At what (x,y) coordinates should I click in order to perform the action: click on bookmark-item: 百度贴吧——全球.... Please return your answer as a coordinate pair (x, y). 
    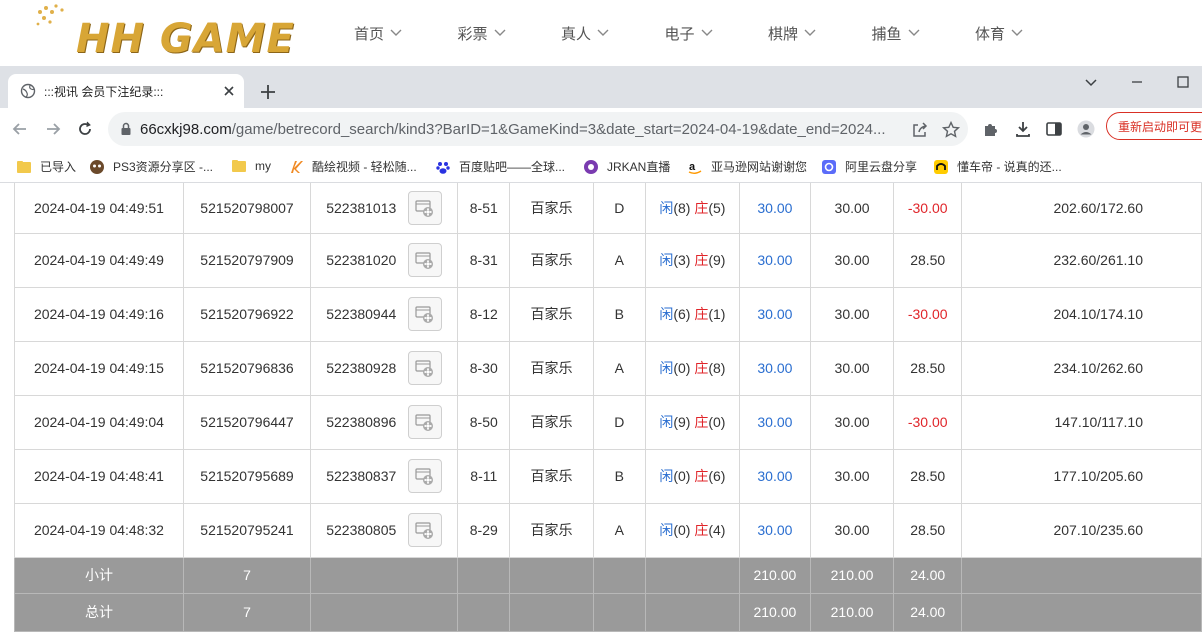
    Looking at the image, I should click on (500, 166).